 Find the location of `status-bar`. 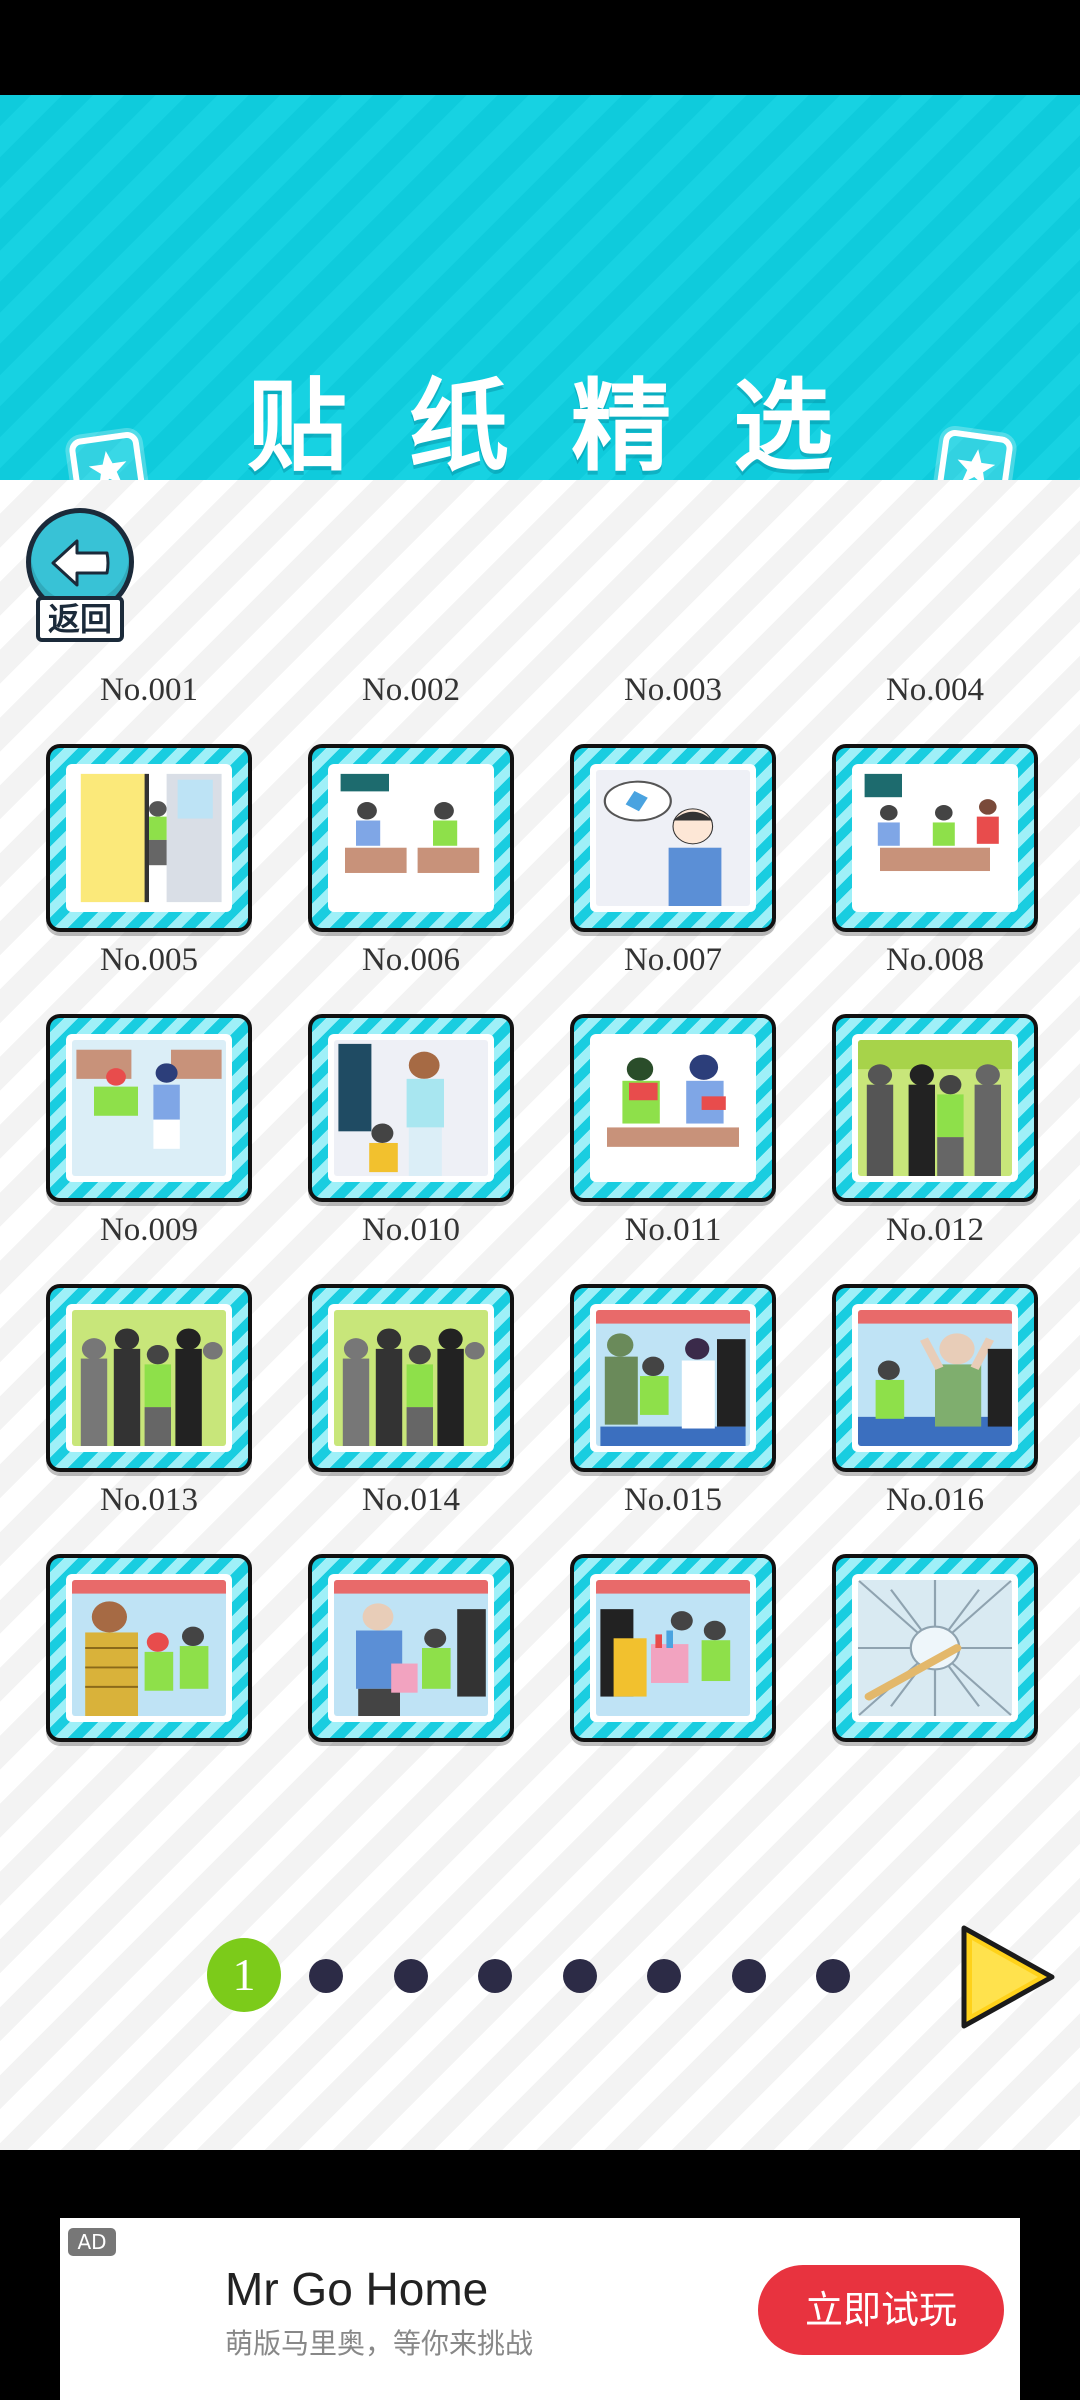

status-bar is located at coordinates (540, 47).